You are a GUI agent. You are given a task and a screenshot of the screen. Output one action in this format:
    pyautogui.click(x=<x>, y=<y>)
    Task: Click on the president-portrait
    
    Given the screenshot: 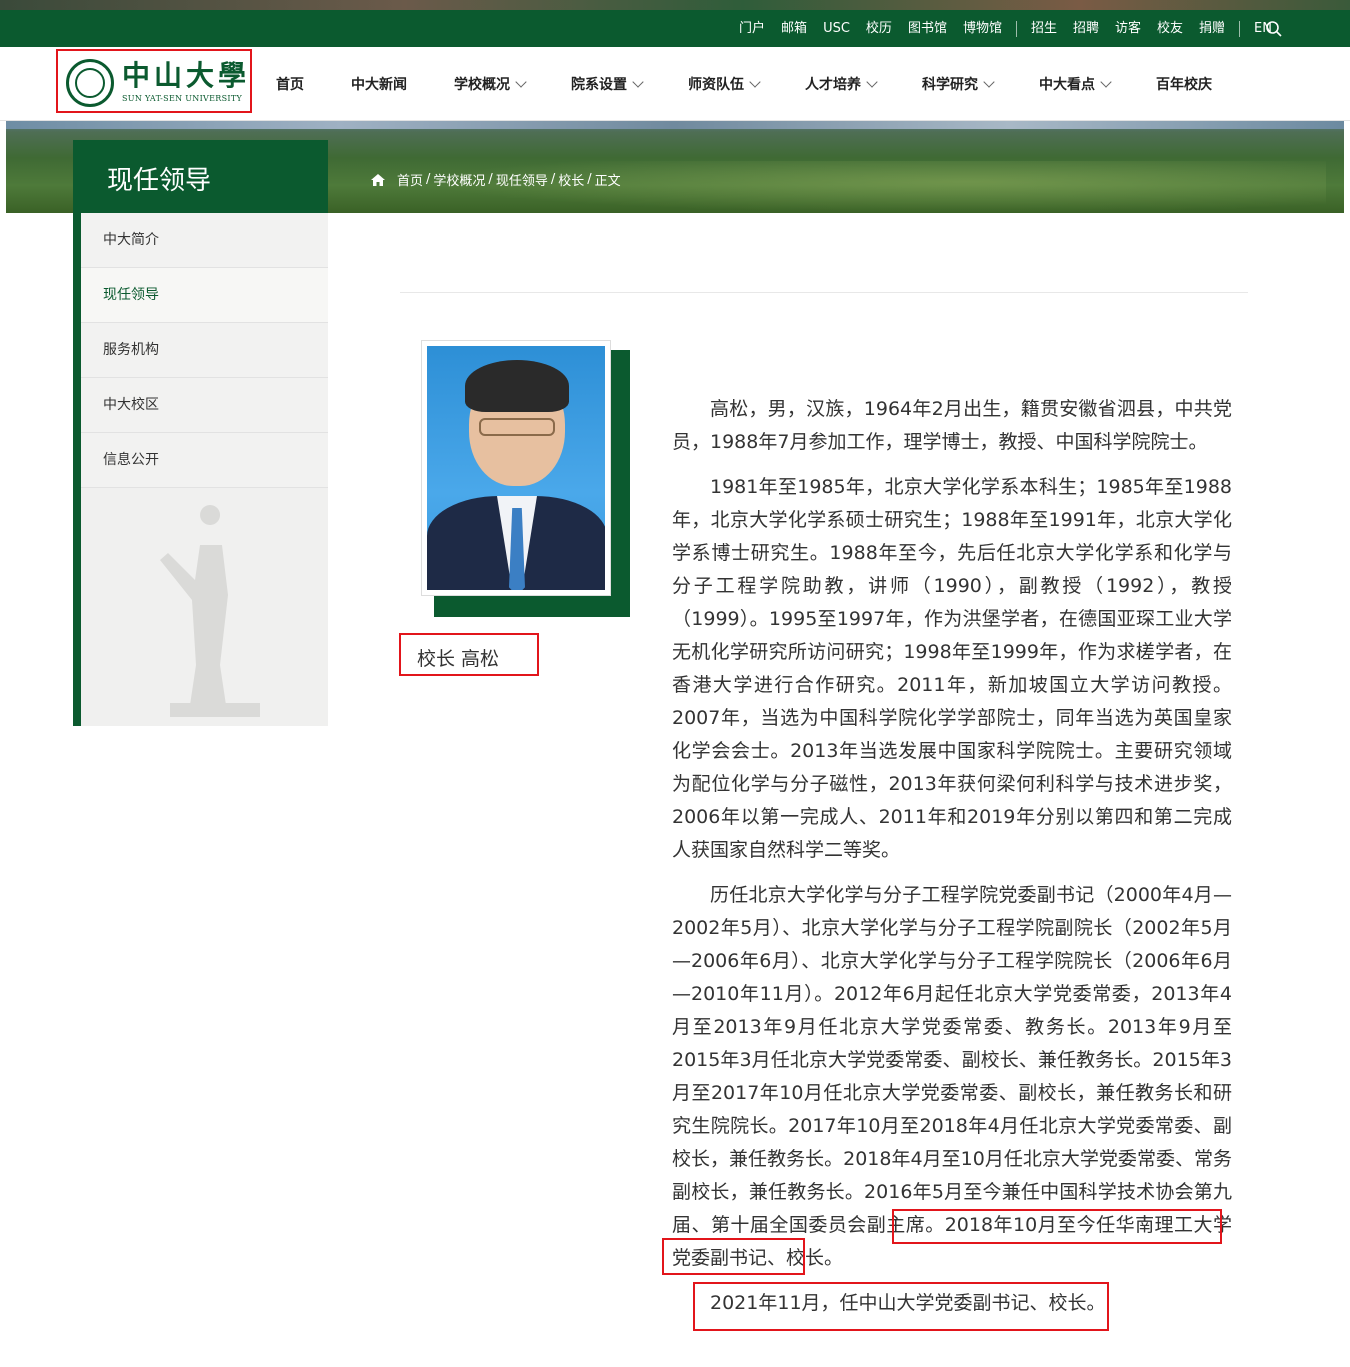 What is the action you would take?
    pyautogui.click(x=516, y=468)
    